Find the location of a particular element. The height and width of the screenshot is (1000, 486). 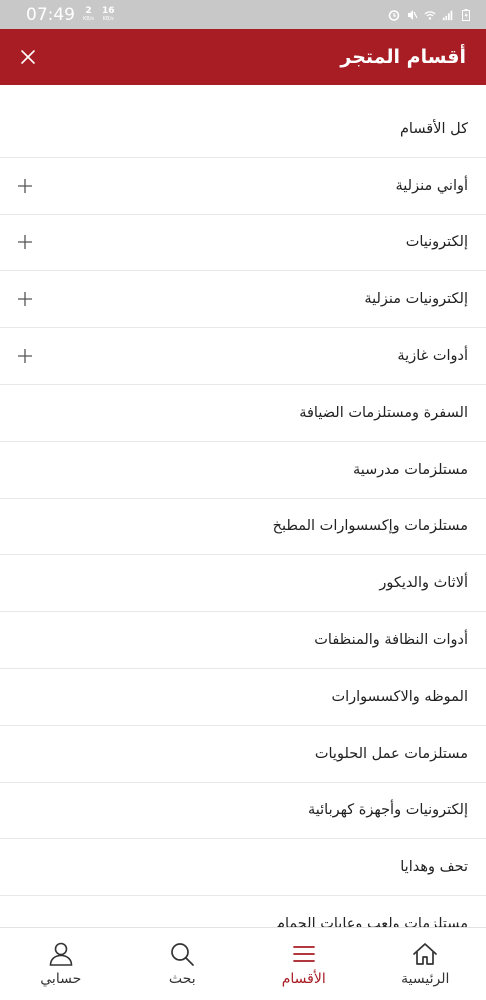

category-item: إلكترونيات is located at coordinates (243, 243).